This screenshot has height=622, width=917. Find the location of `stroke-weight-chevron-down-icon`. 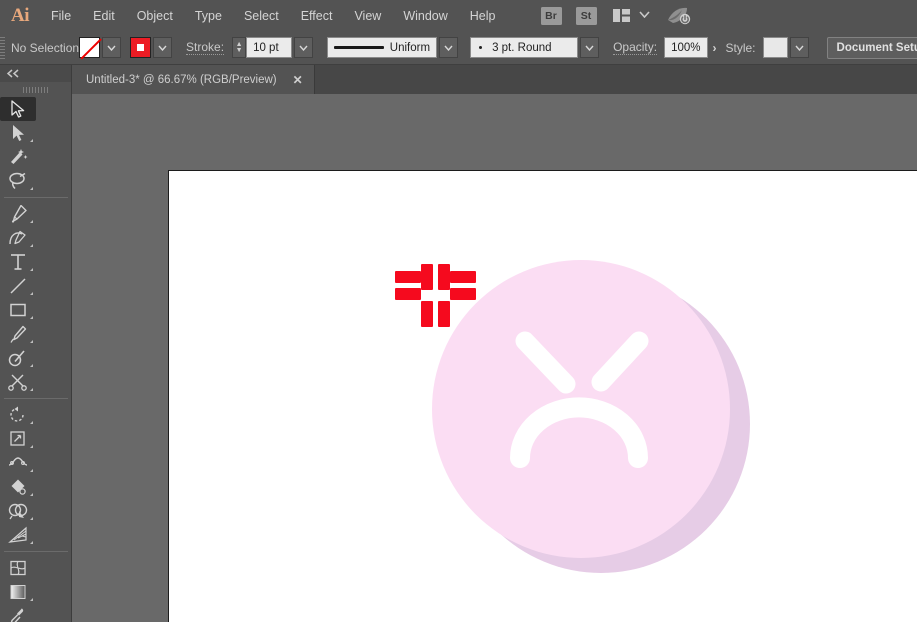

stroke-weight-chevron-down-icon is located at coordinates (304, 47).